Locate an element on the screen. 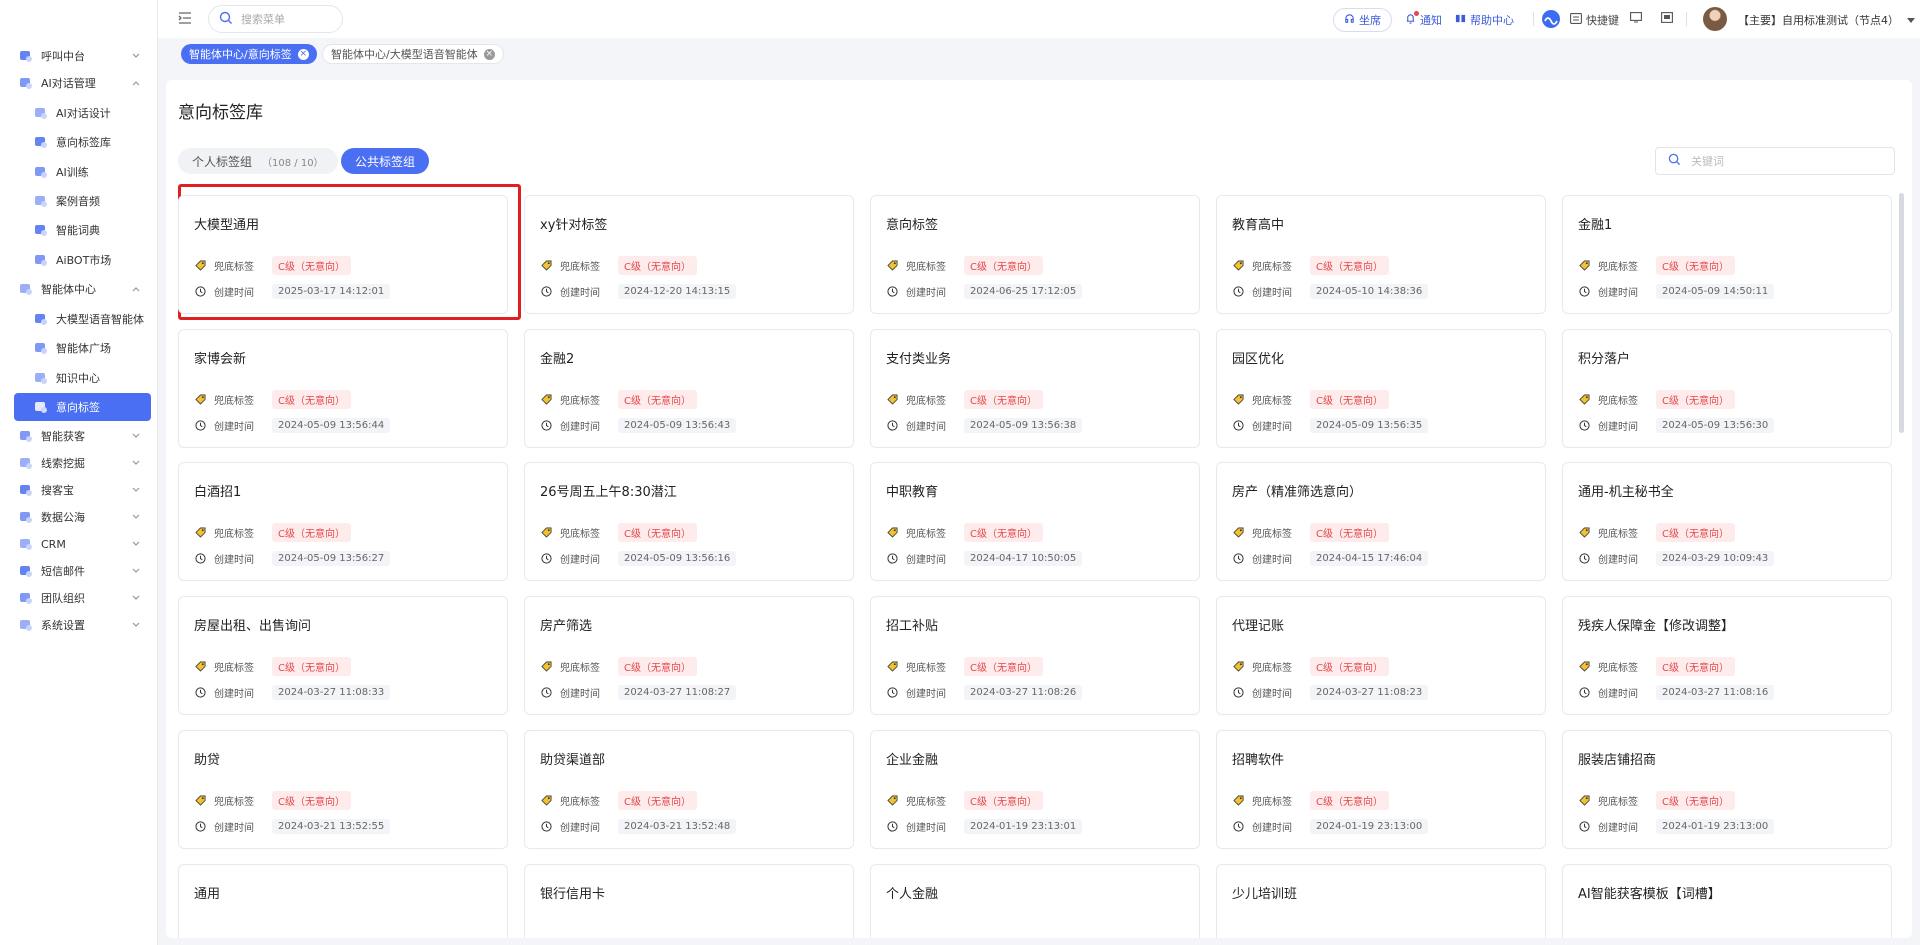  sidebar-item-17: CRM is located at coordinates (82, 544).